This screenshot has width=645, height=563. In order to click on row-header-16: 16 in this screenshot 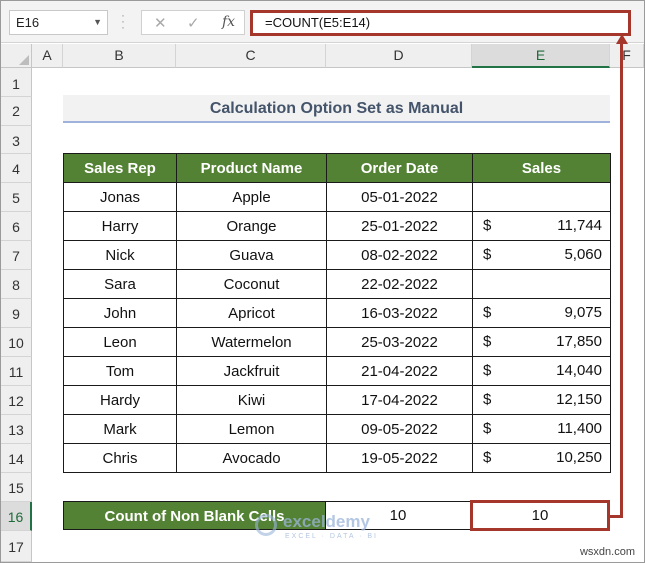, I will do `click(16, 516)`.